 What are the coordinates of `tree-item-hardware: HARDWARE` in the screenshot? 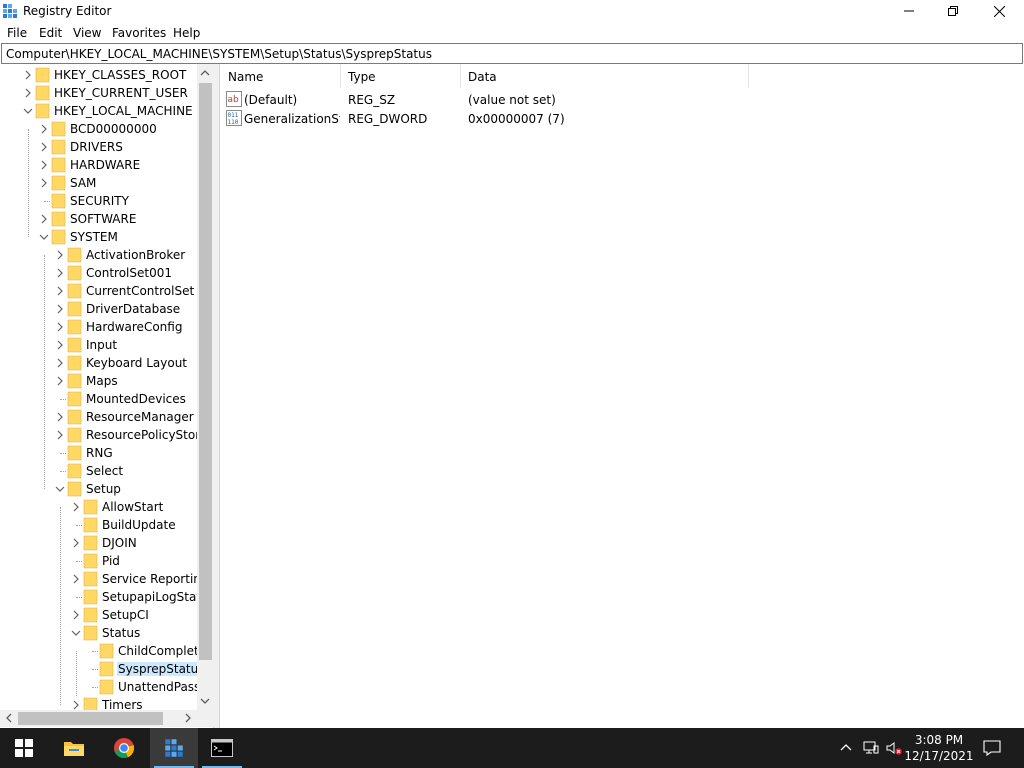 It's located at (125, 165).